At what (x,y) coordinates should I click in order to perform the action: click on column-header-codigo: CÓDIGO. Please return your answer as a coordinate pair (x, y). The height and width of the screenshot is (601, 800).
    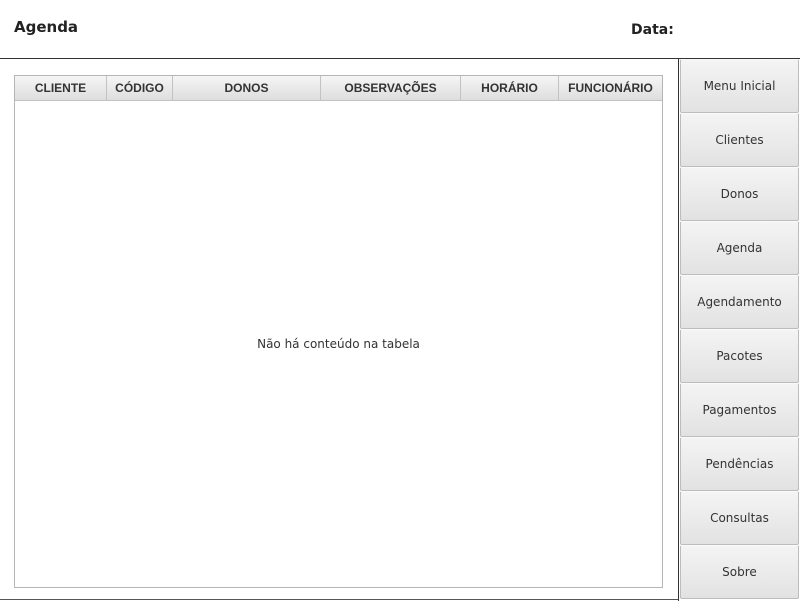
    Looking at the image, I should click on (140, 88).